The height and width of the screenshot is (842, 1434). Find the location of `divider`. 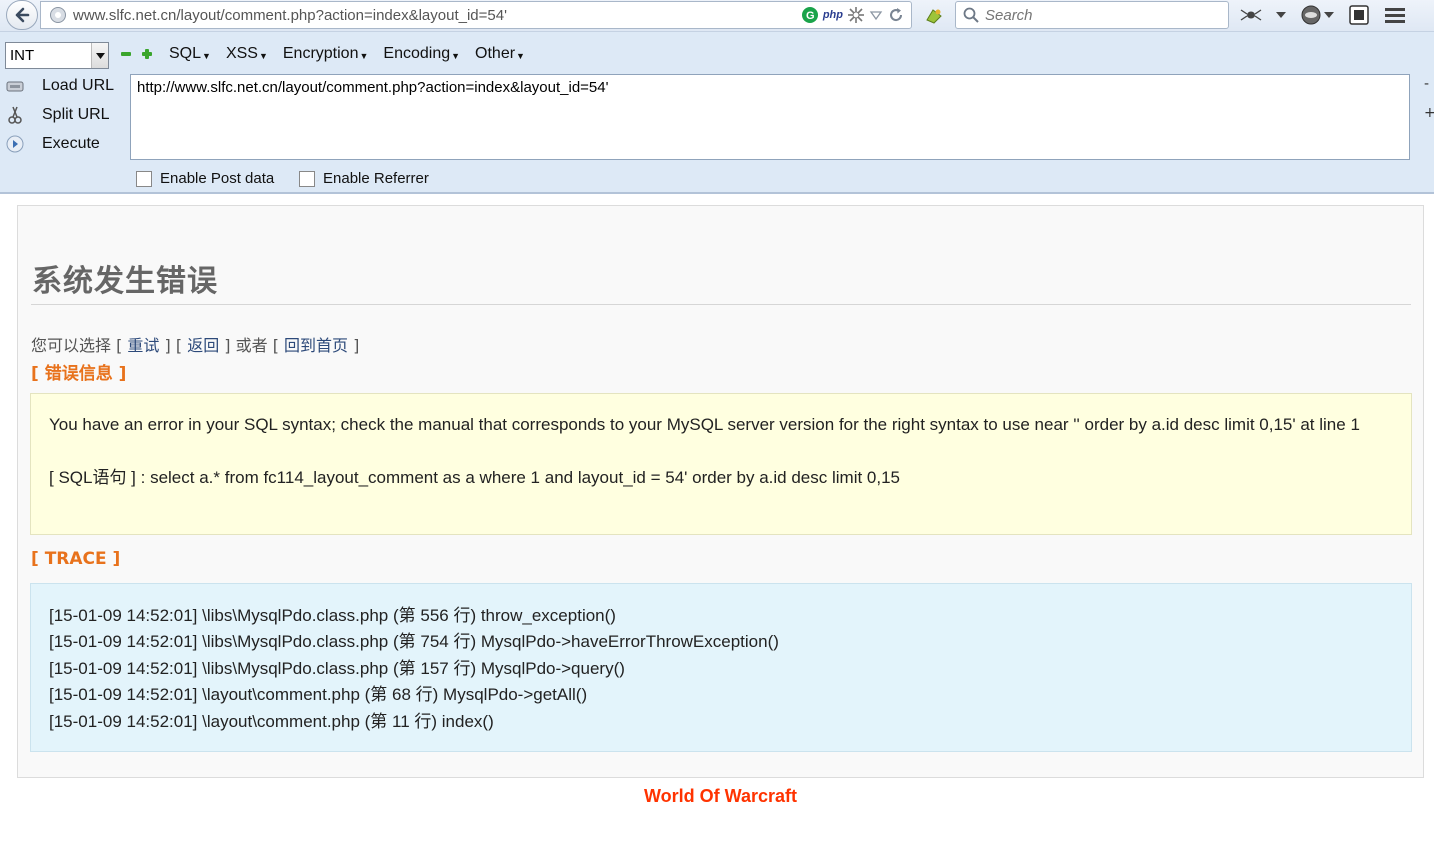

divider is located at coordinates (721, 304).